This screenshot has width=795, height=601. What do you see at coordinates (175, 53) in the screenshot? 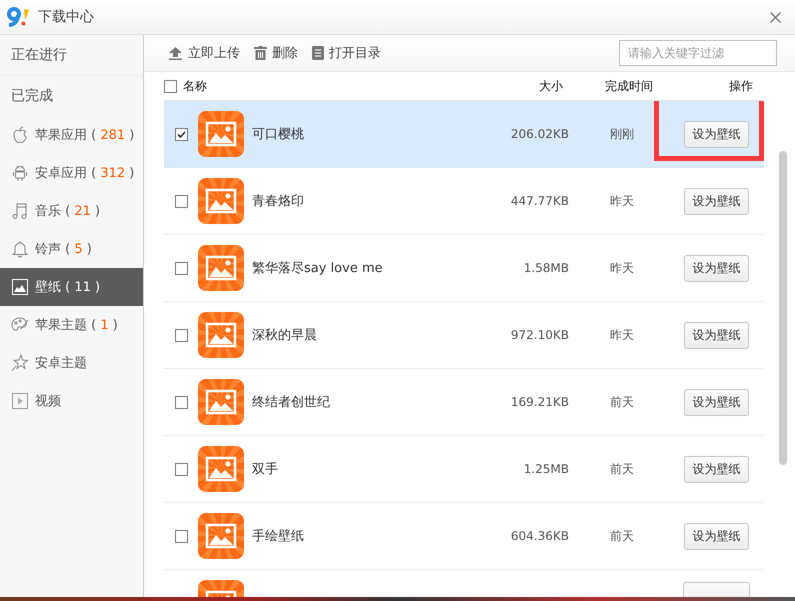
I see `upload-icon` at bounding box center [175, 53].